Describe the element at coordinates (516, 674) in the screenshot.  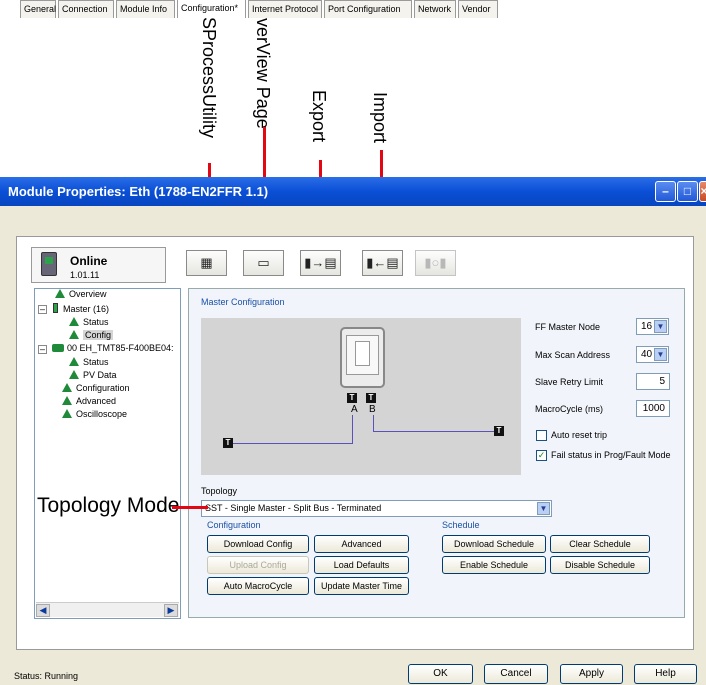
I see `cancel-button: Cancel` at that location.